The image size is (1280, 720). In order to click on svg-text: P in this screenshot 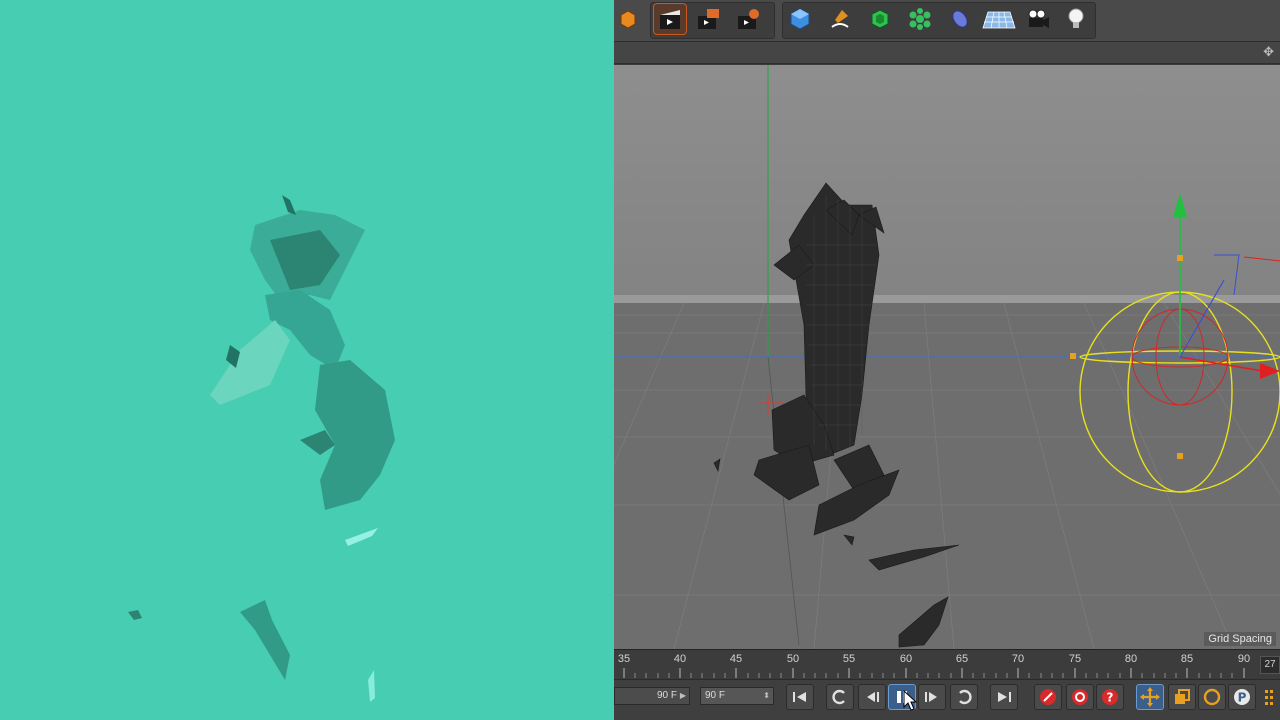, I will do `click(1242, 698)`.